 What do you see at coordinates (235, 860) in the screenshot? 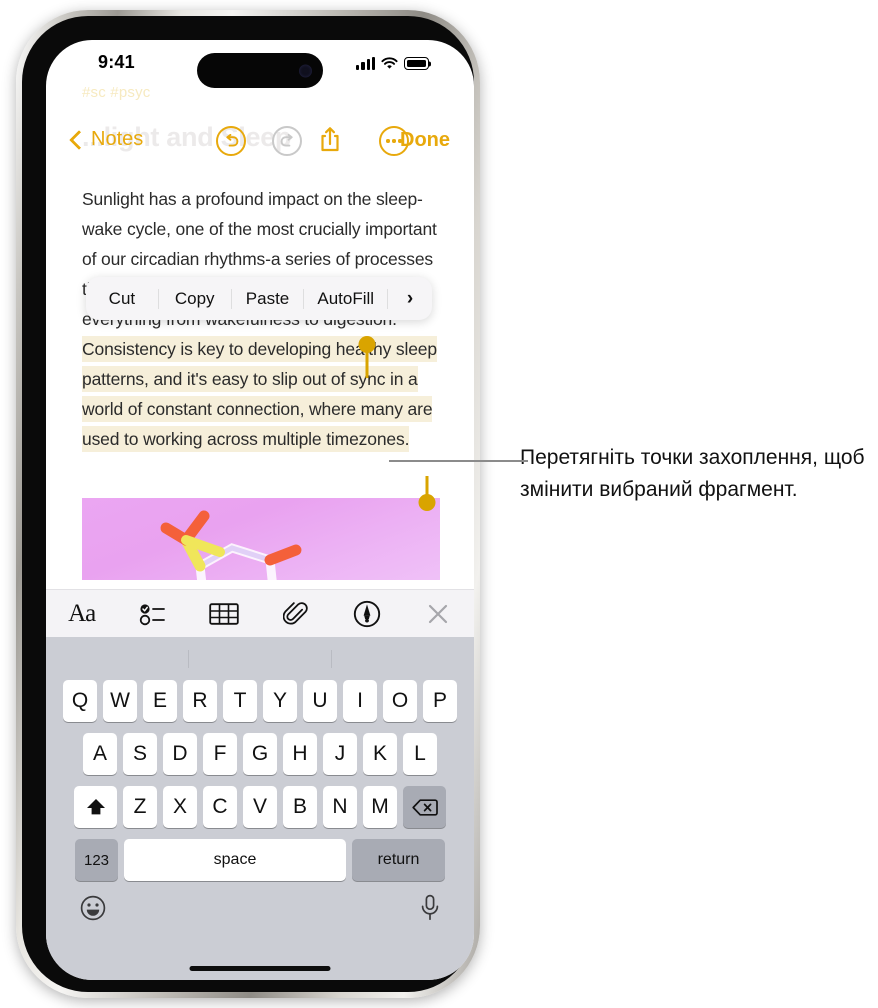
I see `space-key: space` at bounding box center [235, 860].